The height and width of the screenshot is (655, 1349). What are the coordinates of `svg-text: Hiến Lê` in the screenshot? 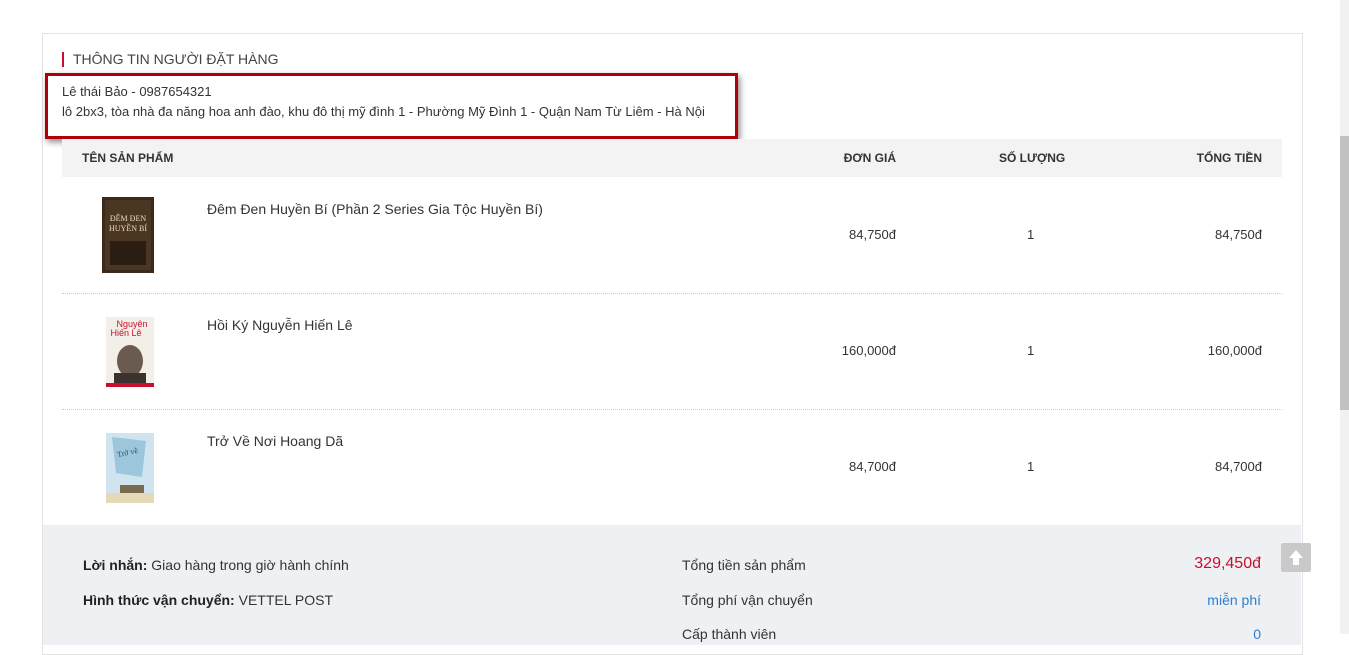 It's located at (125, 333).